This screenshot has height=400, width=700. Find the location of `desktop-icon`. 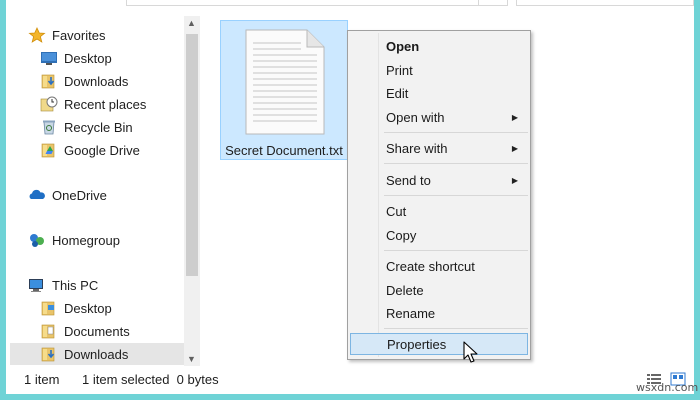

desktop-icon is located at coordinates (49, 58).